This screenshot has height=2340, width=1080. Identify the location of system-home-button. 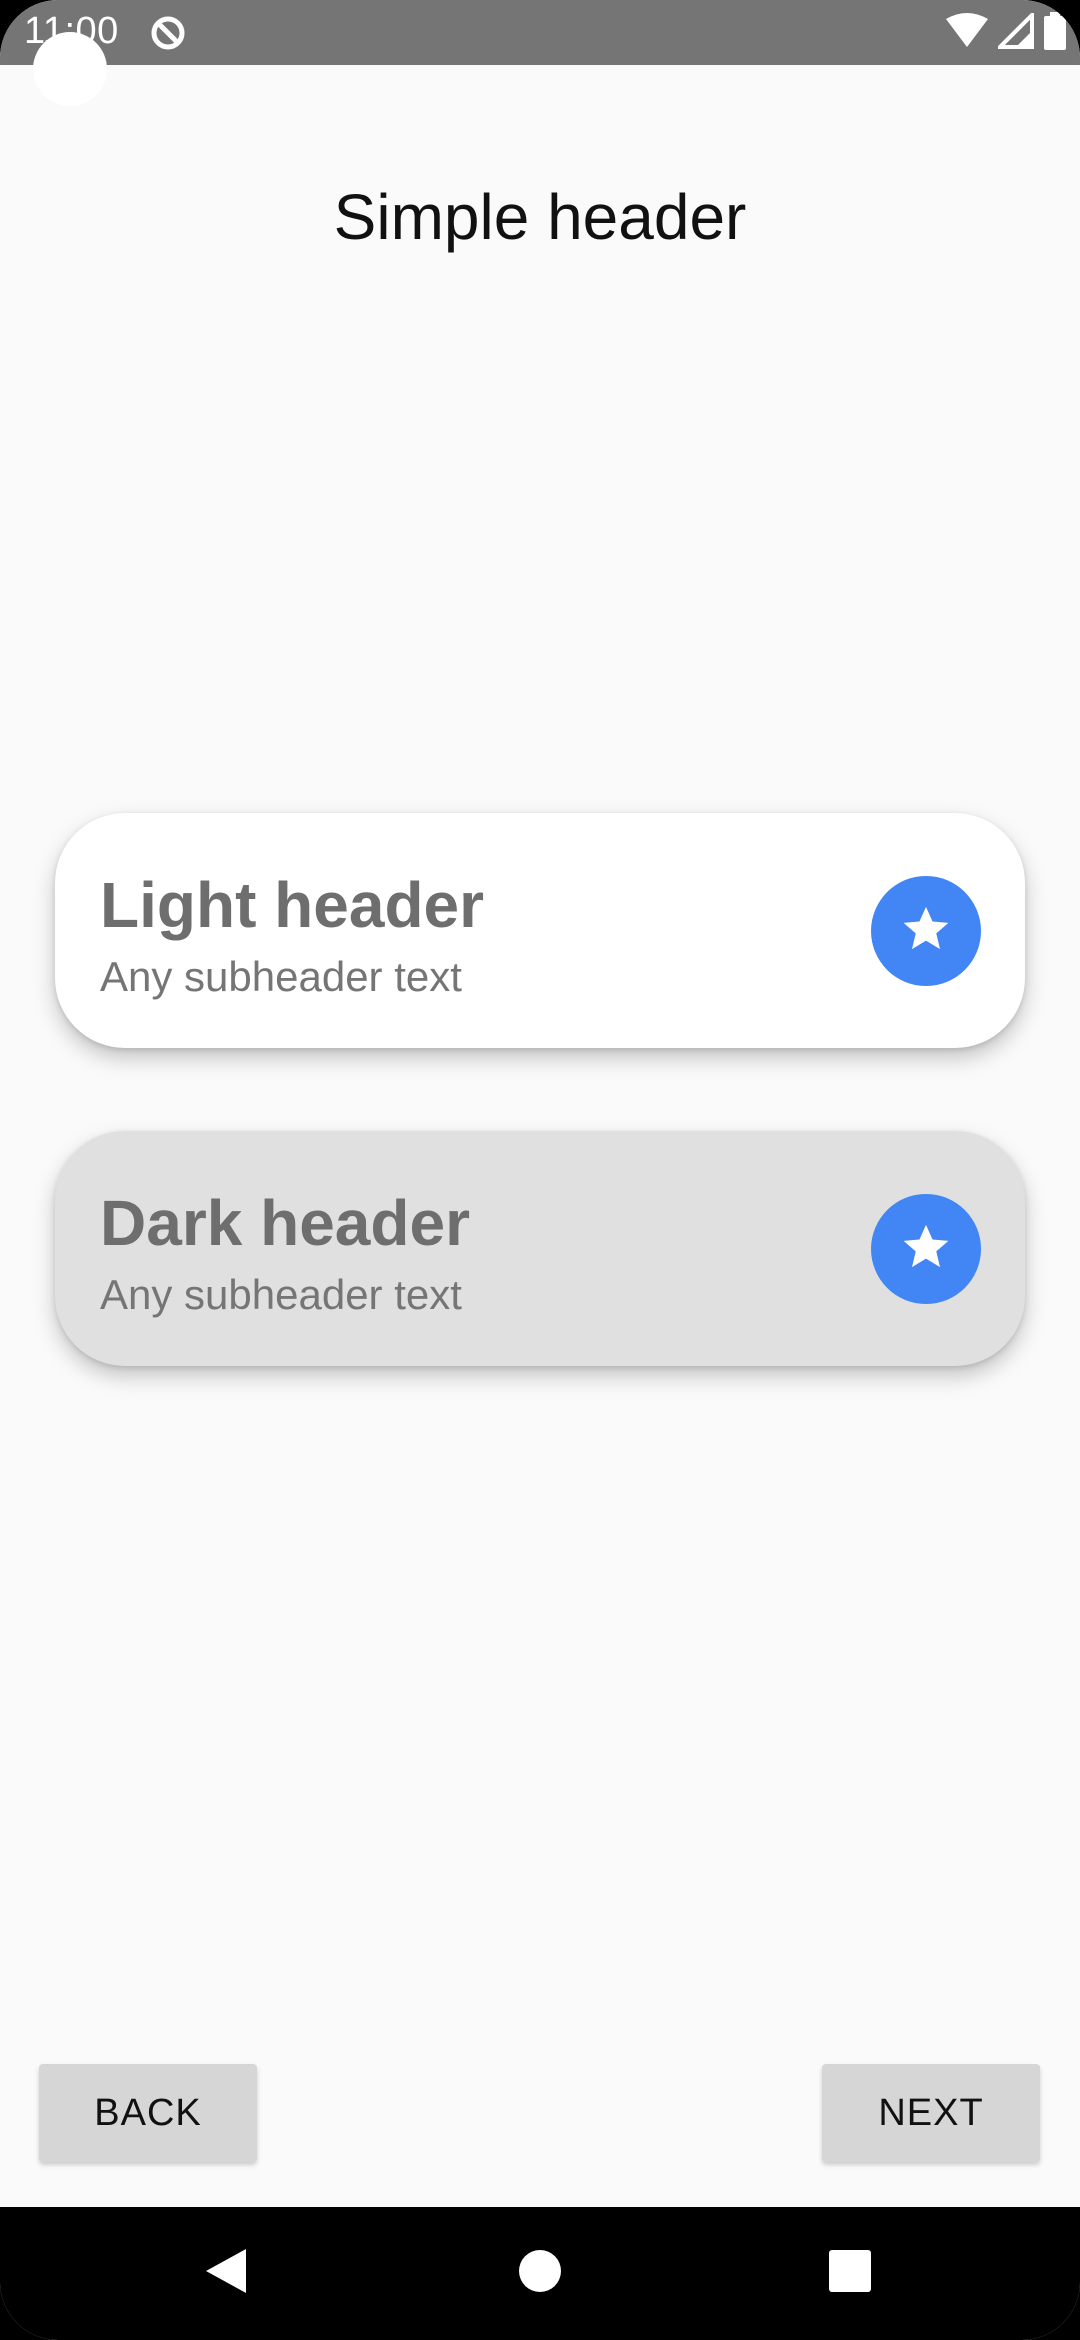
(540, 2273).